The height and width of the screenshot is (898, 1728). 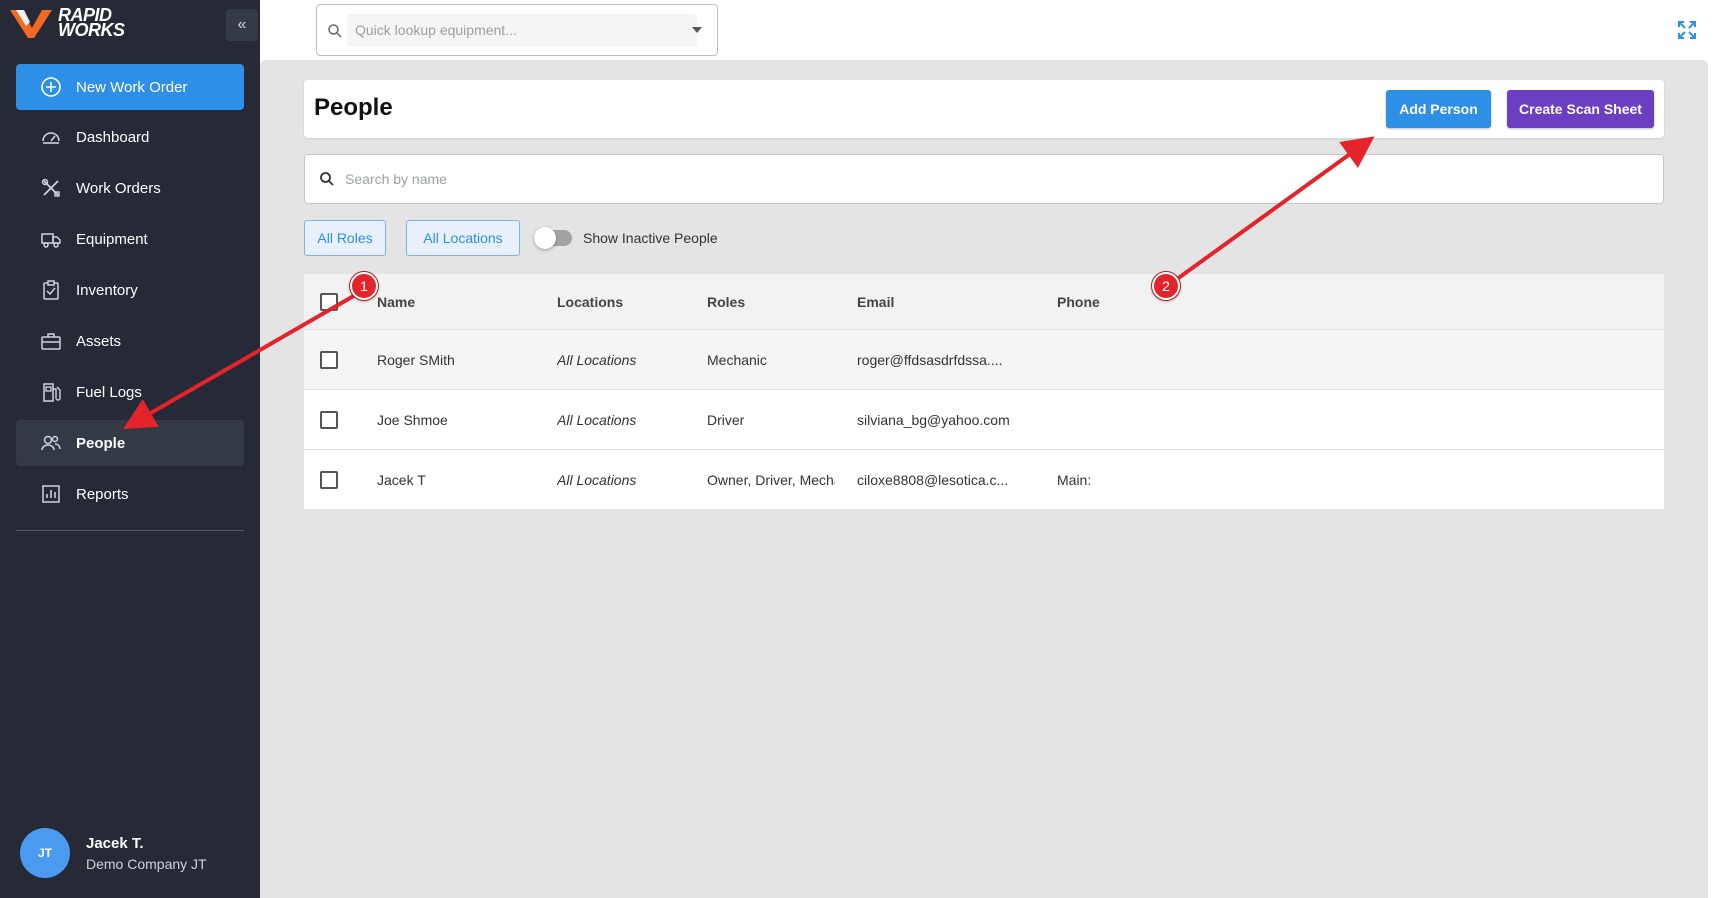 I want to click on gauge-icon, so click(x=51, y=138).